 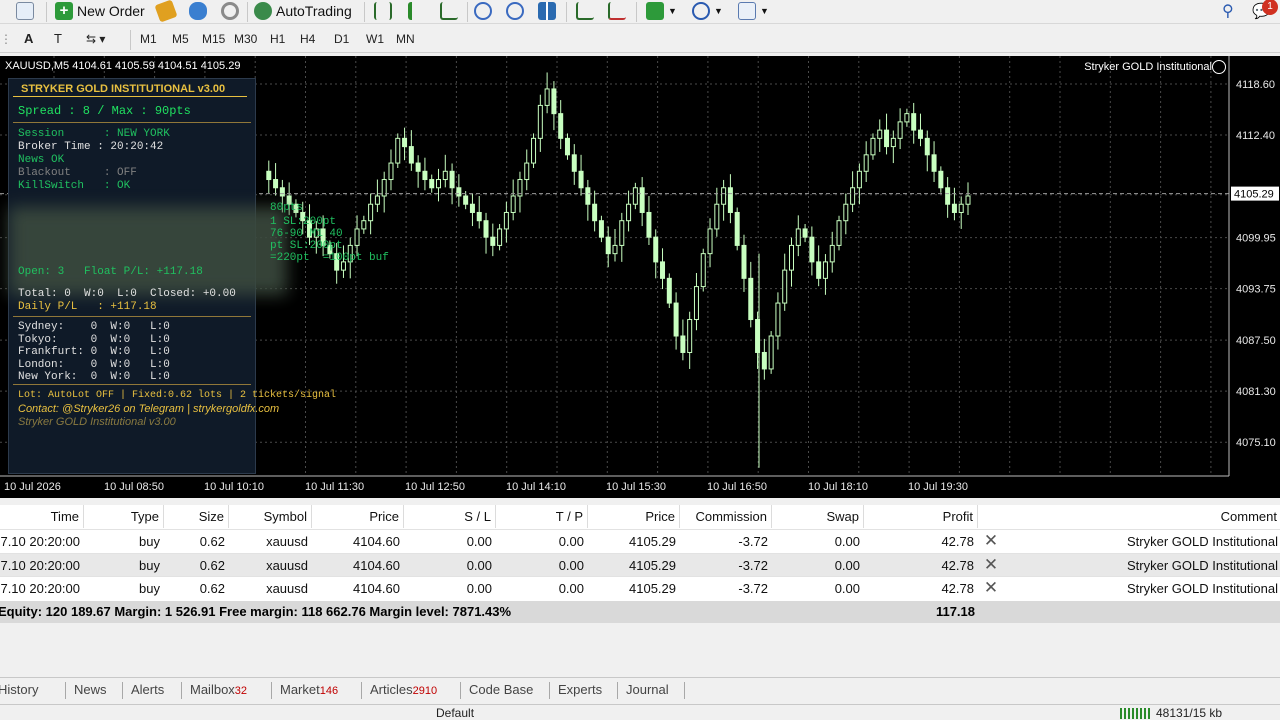 I want to click on expert-advisor-name: Stryker GOLD Institutional, so click(x=1148, y=67).